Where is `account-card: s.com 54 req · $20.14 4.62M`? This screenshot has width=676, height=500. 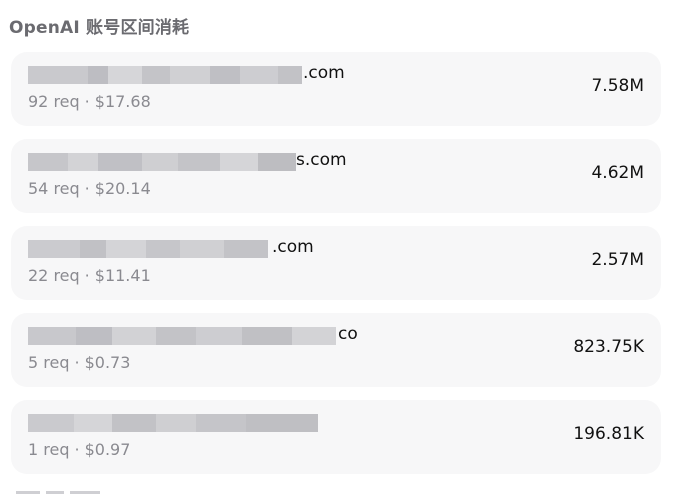
account-card: s.com 54 req · $20.14 4.62M is located at coordinates (336, 176).